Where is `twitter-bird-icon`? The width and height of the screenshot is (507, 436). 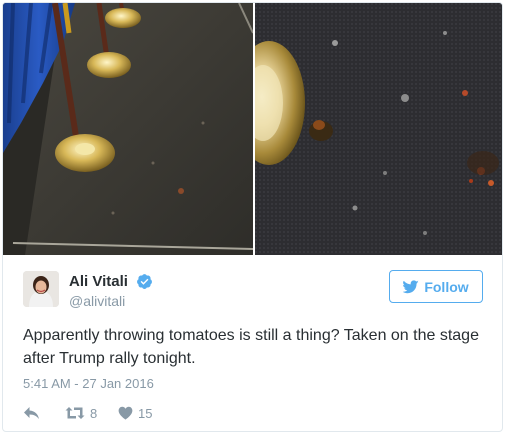 twitter-bird-icon is located at coordinates (411, 286).